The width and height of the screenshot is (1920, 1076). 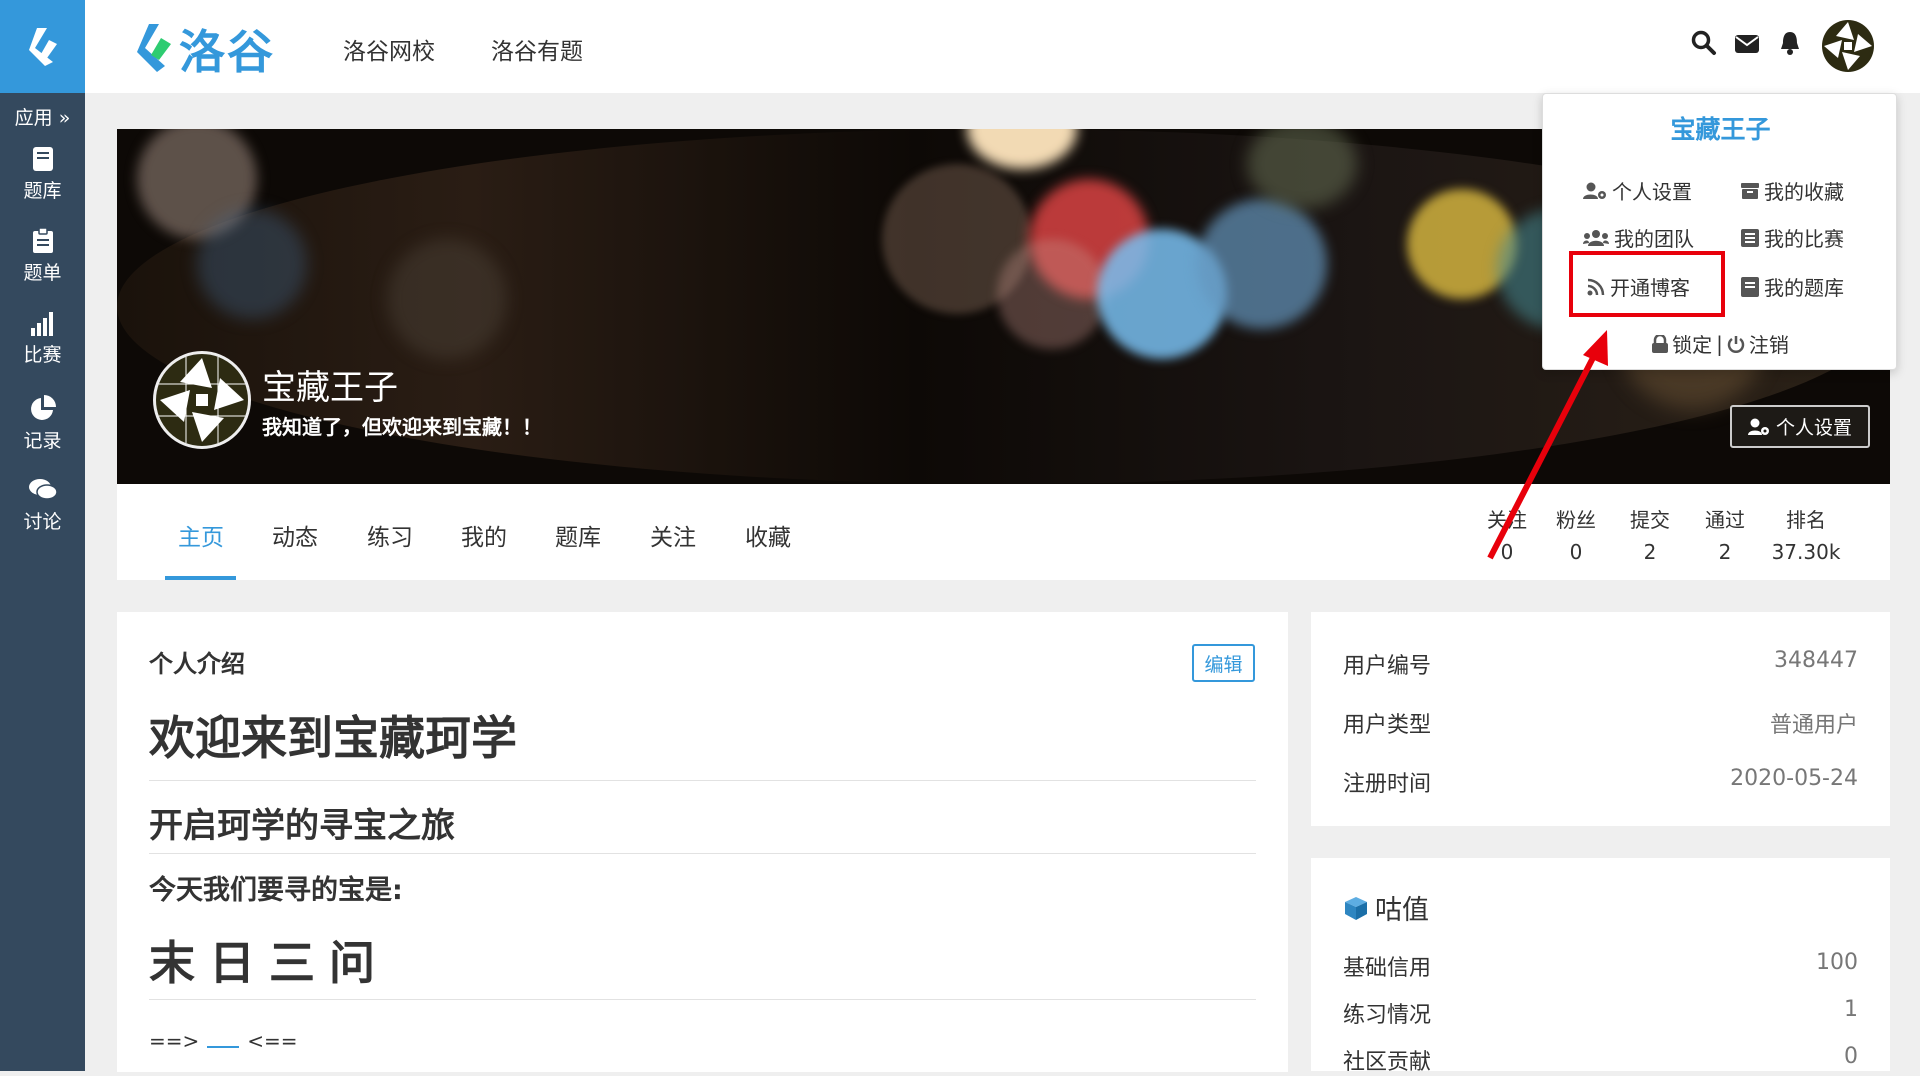 I want to click on intro-marker: ==> <==, so click(x=223, y=1041).